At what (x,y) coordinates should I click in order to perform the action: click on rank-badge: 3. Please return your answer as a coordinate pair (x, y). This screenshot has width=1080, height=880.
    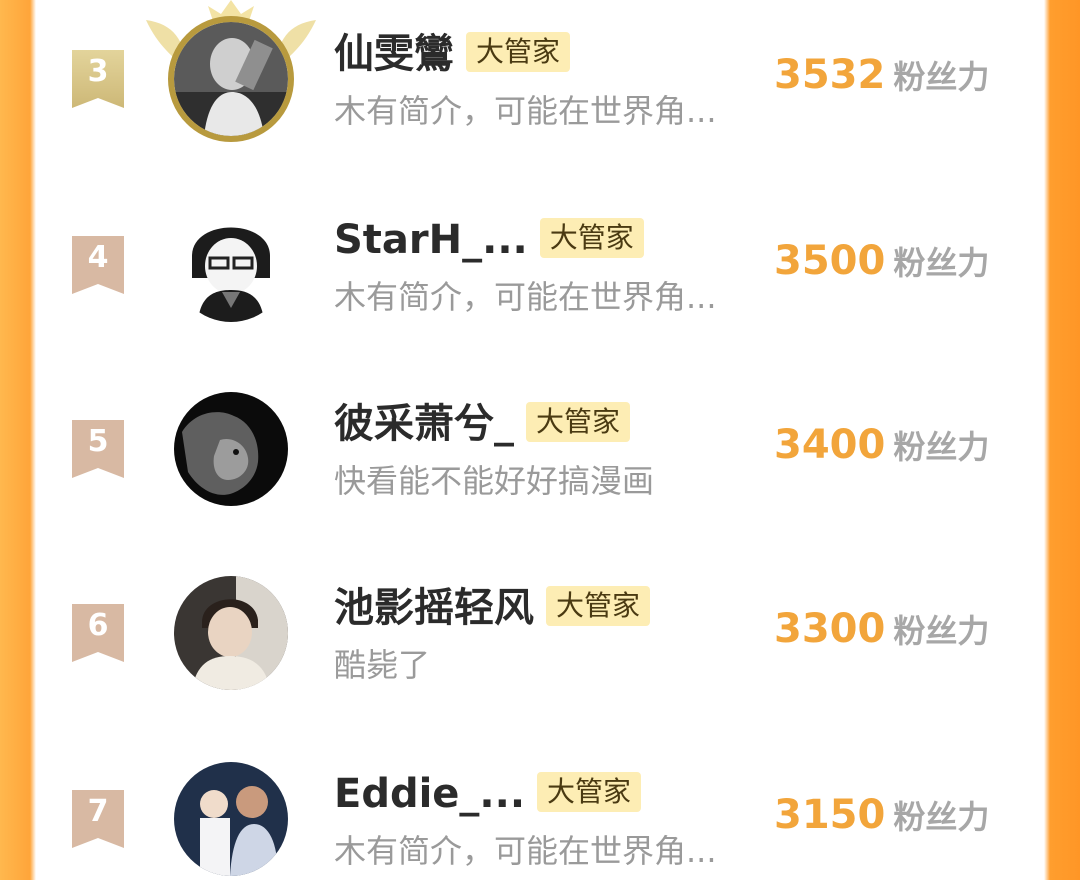
    Looking at the image, I should click on (98, 79).